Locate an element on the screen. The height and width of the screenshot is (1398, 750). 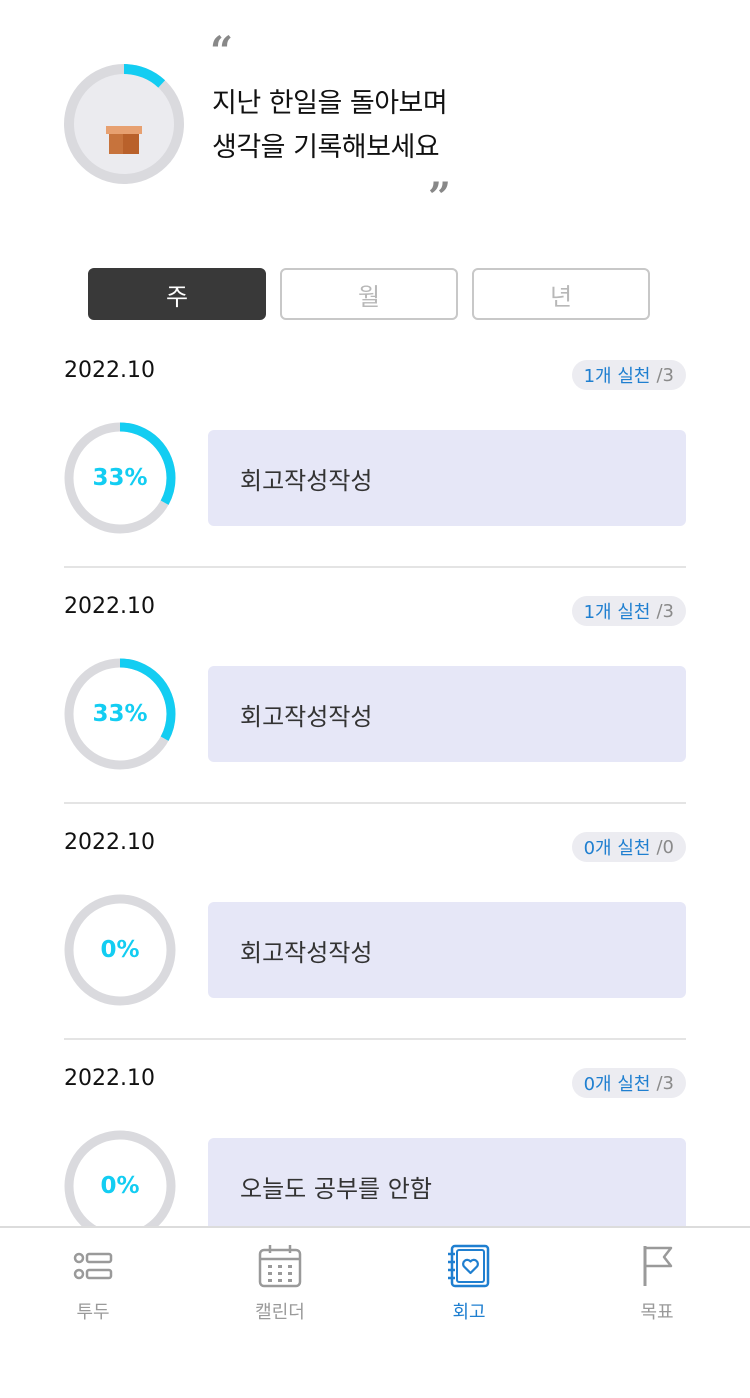
retrospect-notebook-icon is located at coordinates (469, 1266).